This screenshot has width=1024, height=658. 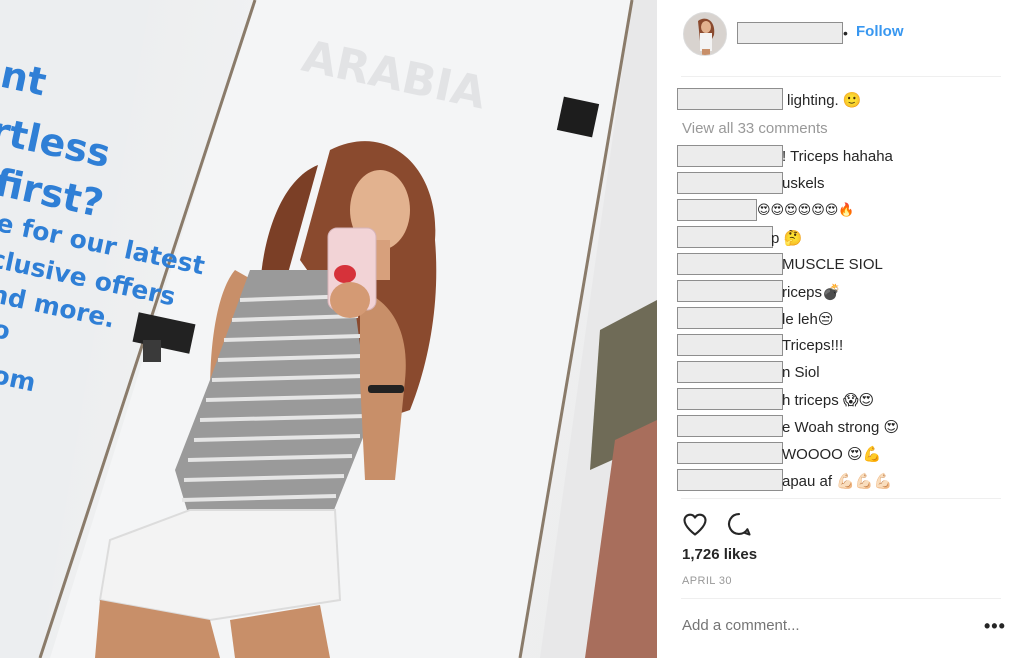 What do you see at coordinates (824, 100) in the screenshot?
I see `caption-text: lighting. 🙂` at bounding box center [824, 100].